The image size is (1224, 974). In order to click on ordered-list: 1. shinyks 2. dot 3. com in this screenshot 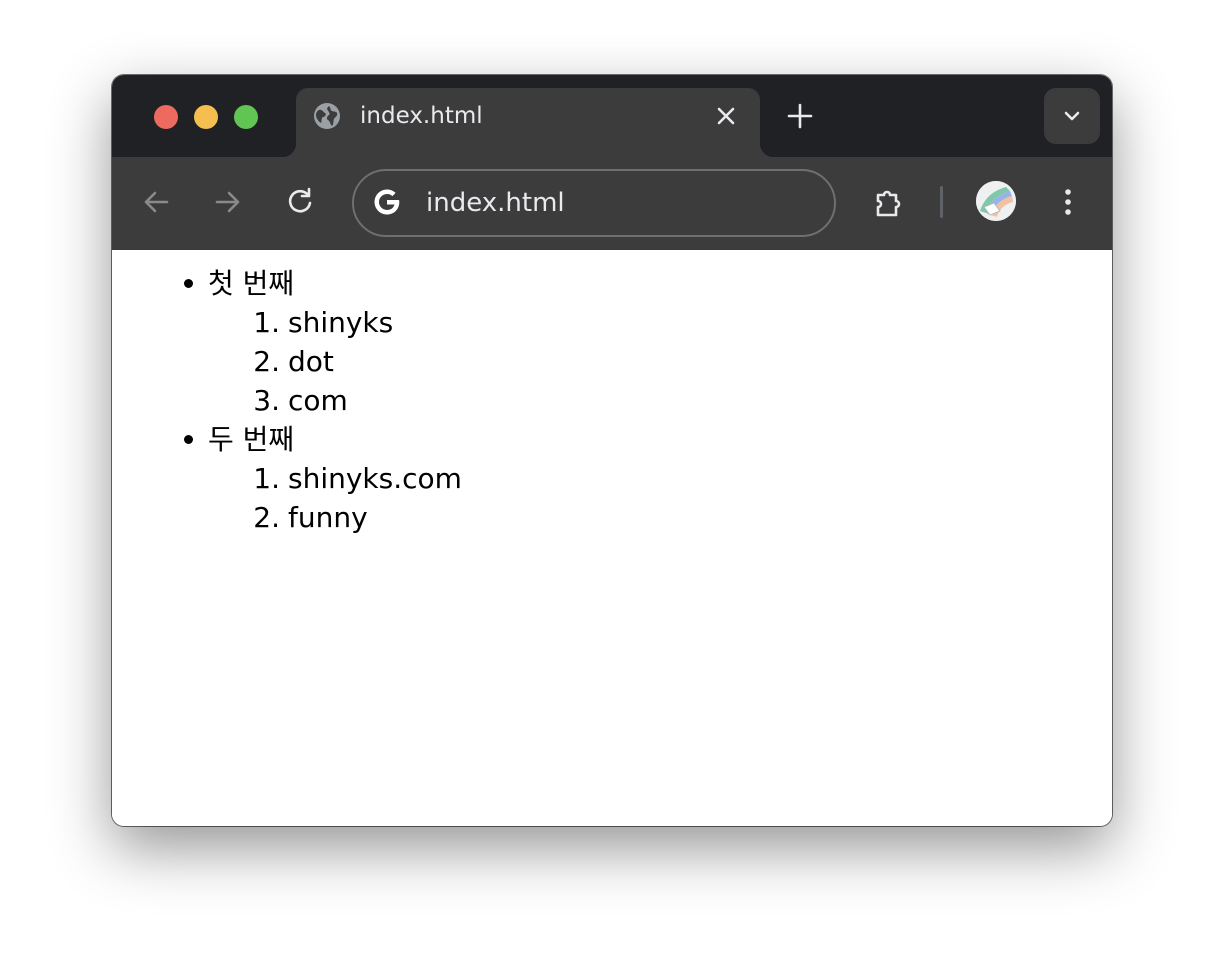, I will do `click(357, 361)`.